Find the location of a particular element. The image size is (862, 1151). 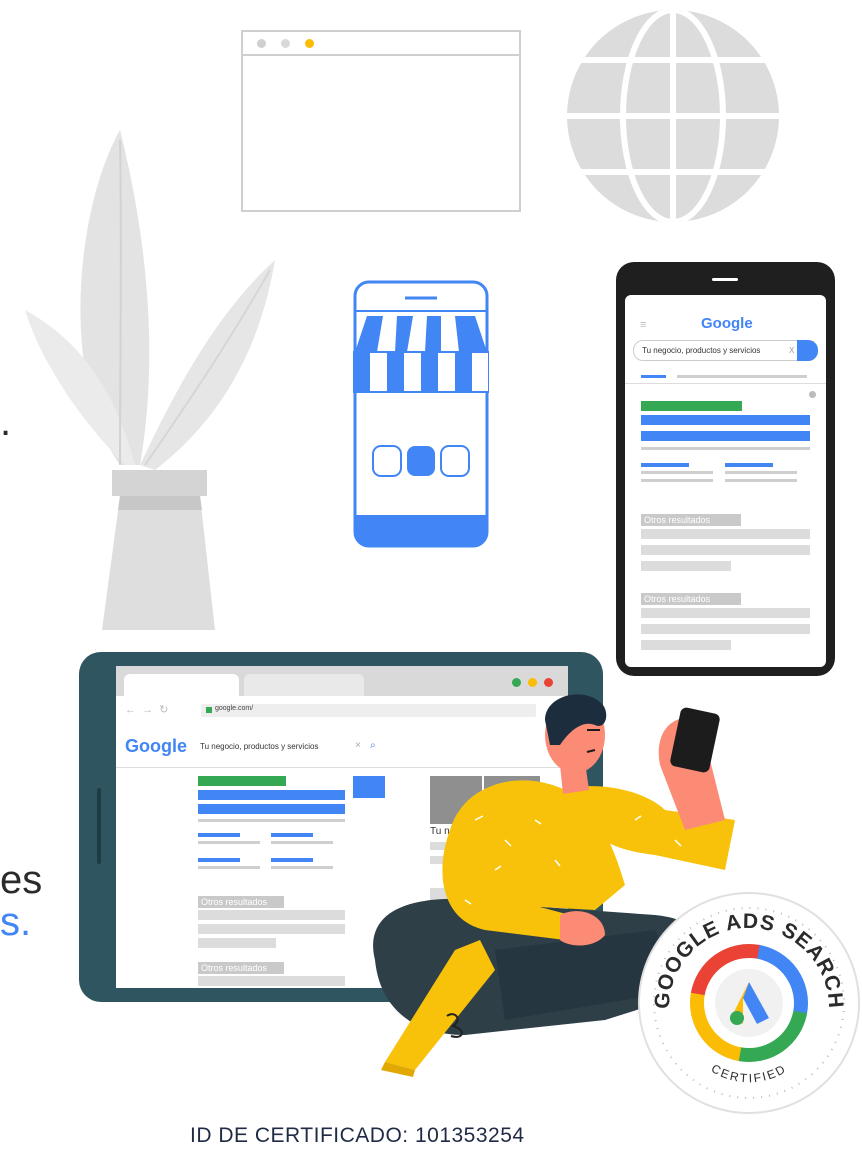

window-close-dot is located at coordinates (516, 682).